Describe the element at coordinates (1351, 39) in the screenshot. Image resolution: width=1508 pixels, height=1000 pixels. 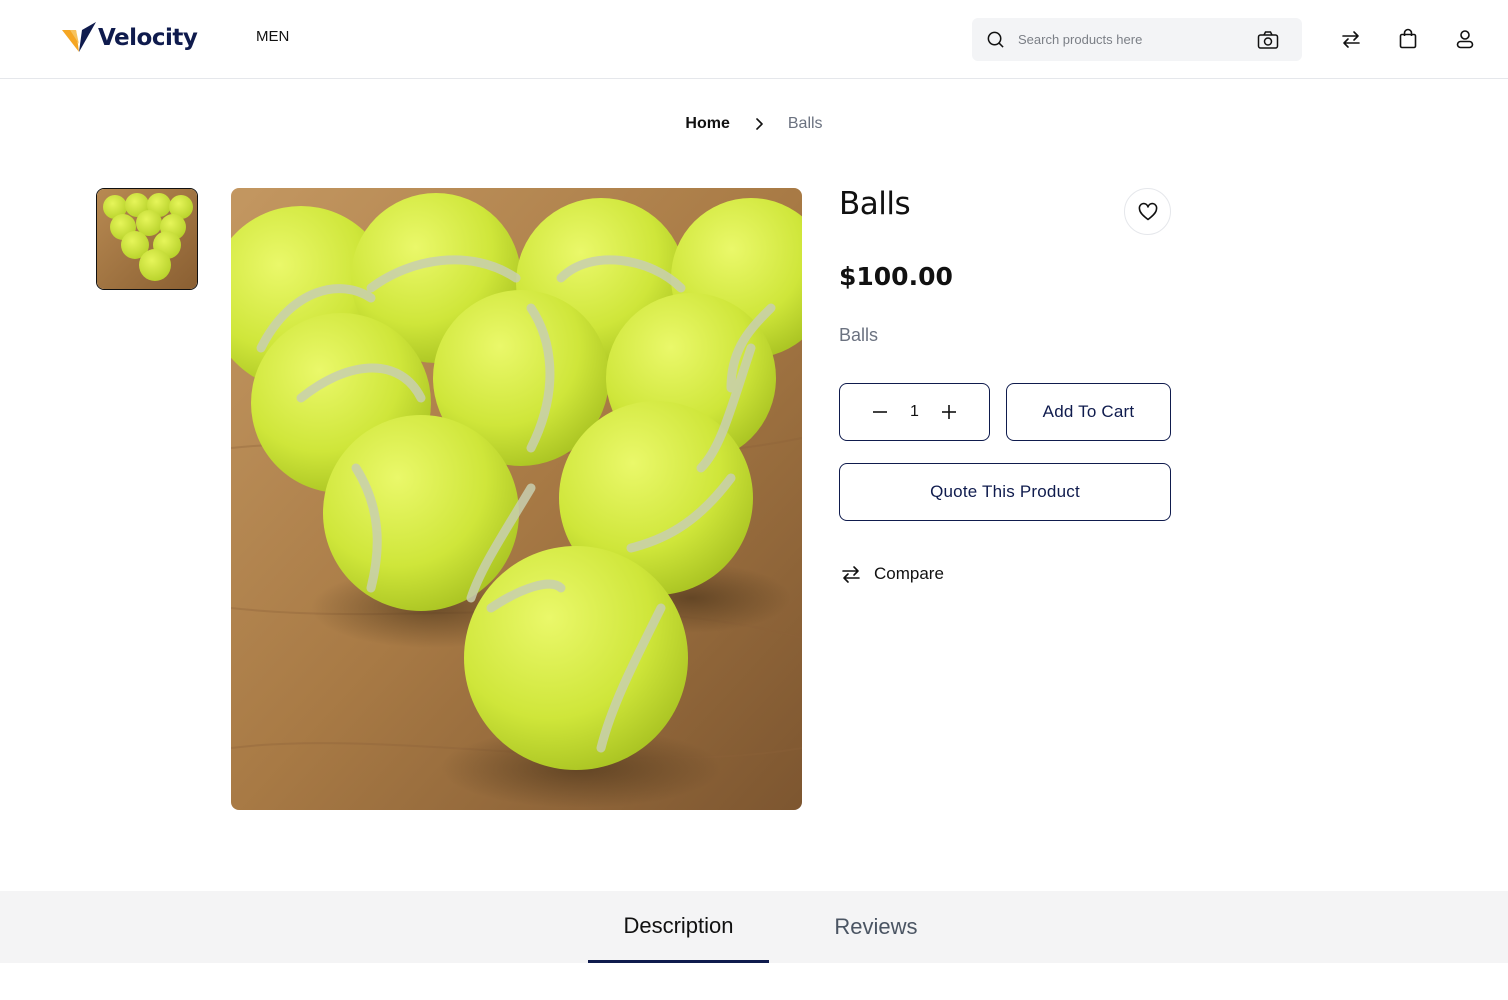
I see `compare-icon` at that location.